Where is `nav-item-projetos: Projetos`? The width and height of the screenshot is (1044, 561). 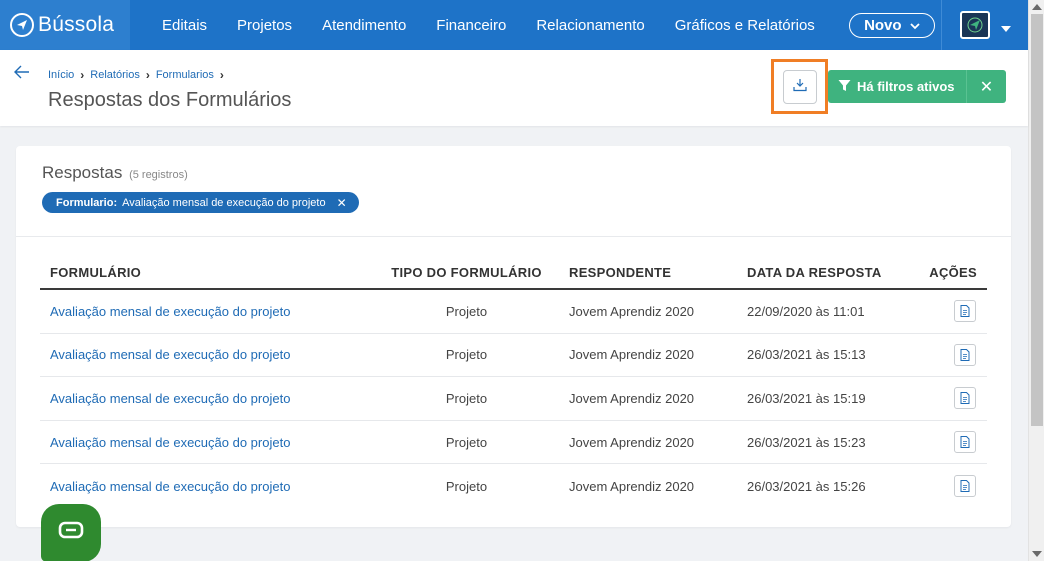
nav-item-projetos: Projetos is located at coordinates (264, 25).